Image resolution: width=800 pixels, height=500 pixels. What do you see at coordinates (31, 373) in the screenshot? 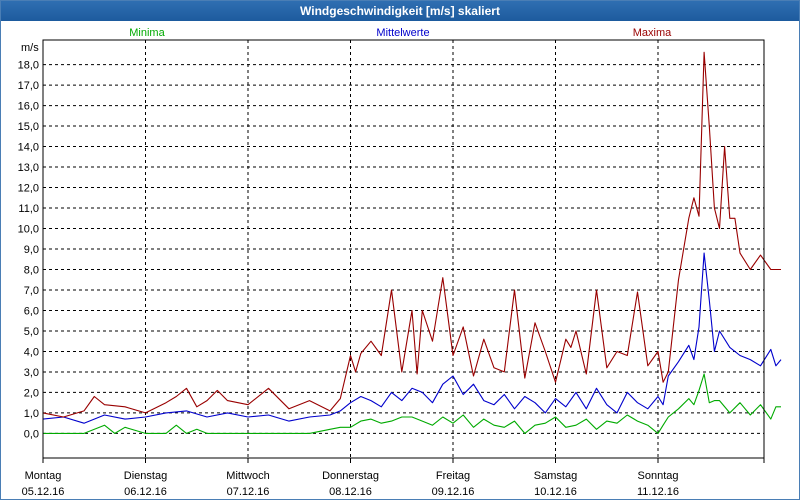
I see `y-tick-label: 3,0` at bounding box center [31, 373].